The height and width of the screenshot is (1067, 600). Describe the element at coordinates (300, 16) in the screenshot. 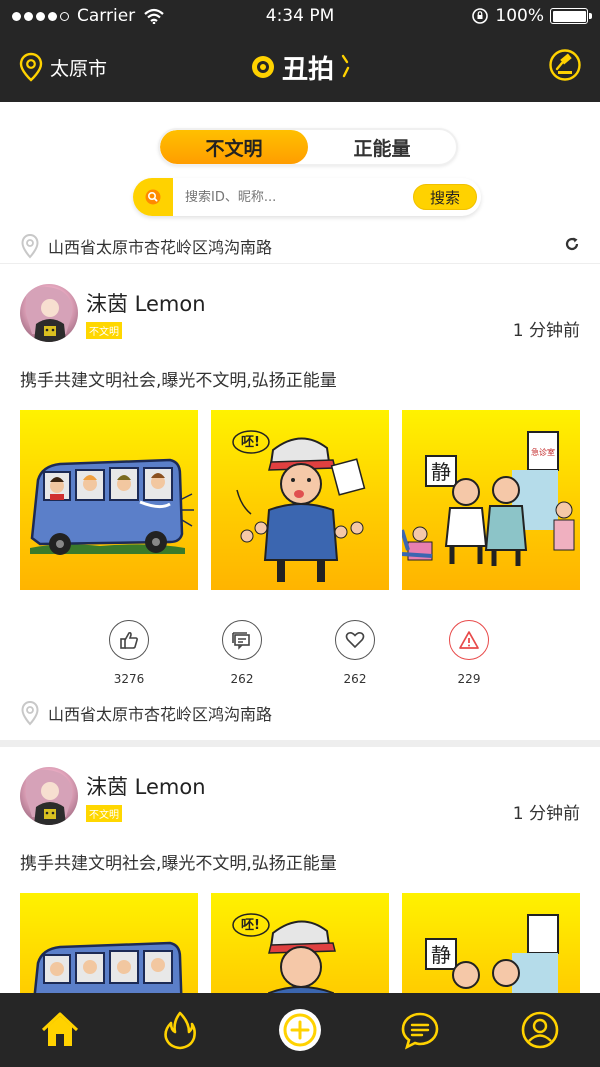

I see `status-bar: Carrier 4:34 PM 100%` at that location.